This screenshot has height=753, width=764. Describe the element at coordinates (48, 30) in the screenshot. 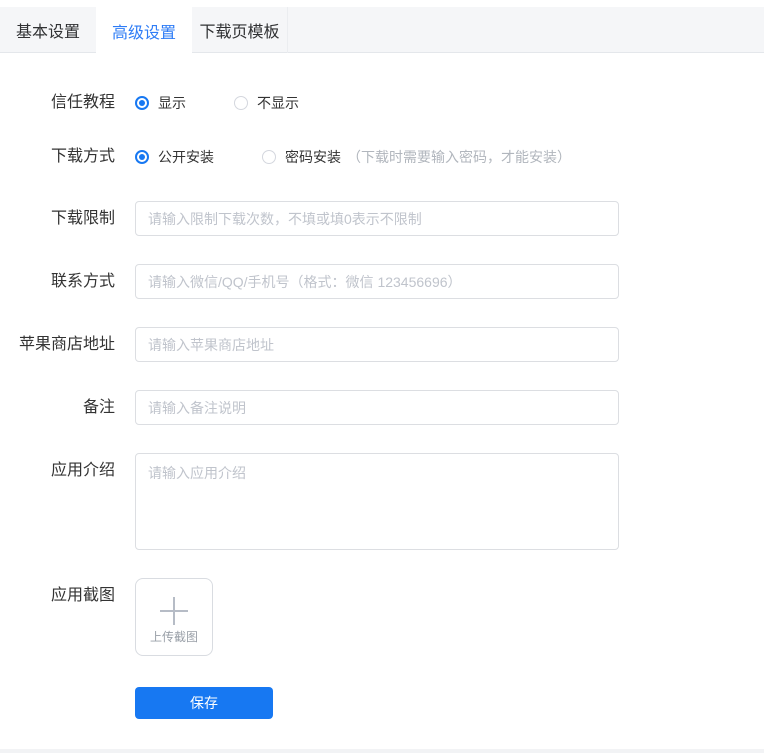

I see `tab-basic-settings: 基本设置` at that location.